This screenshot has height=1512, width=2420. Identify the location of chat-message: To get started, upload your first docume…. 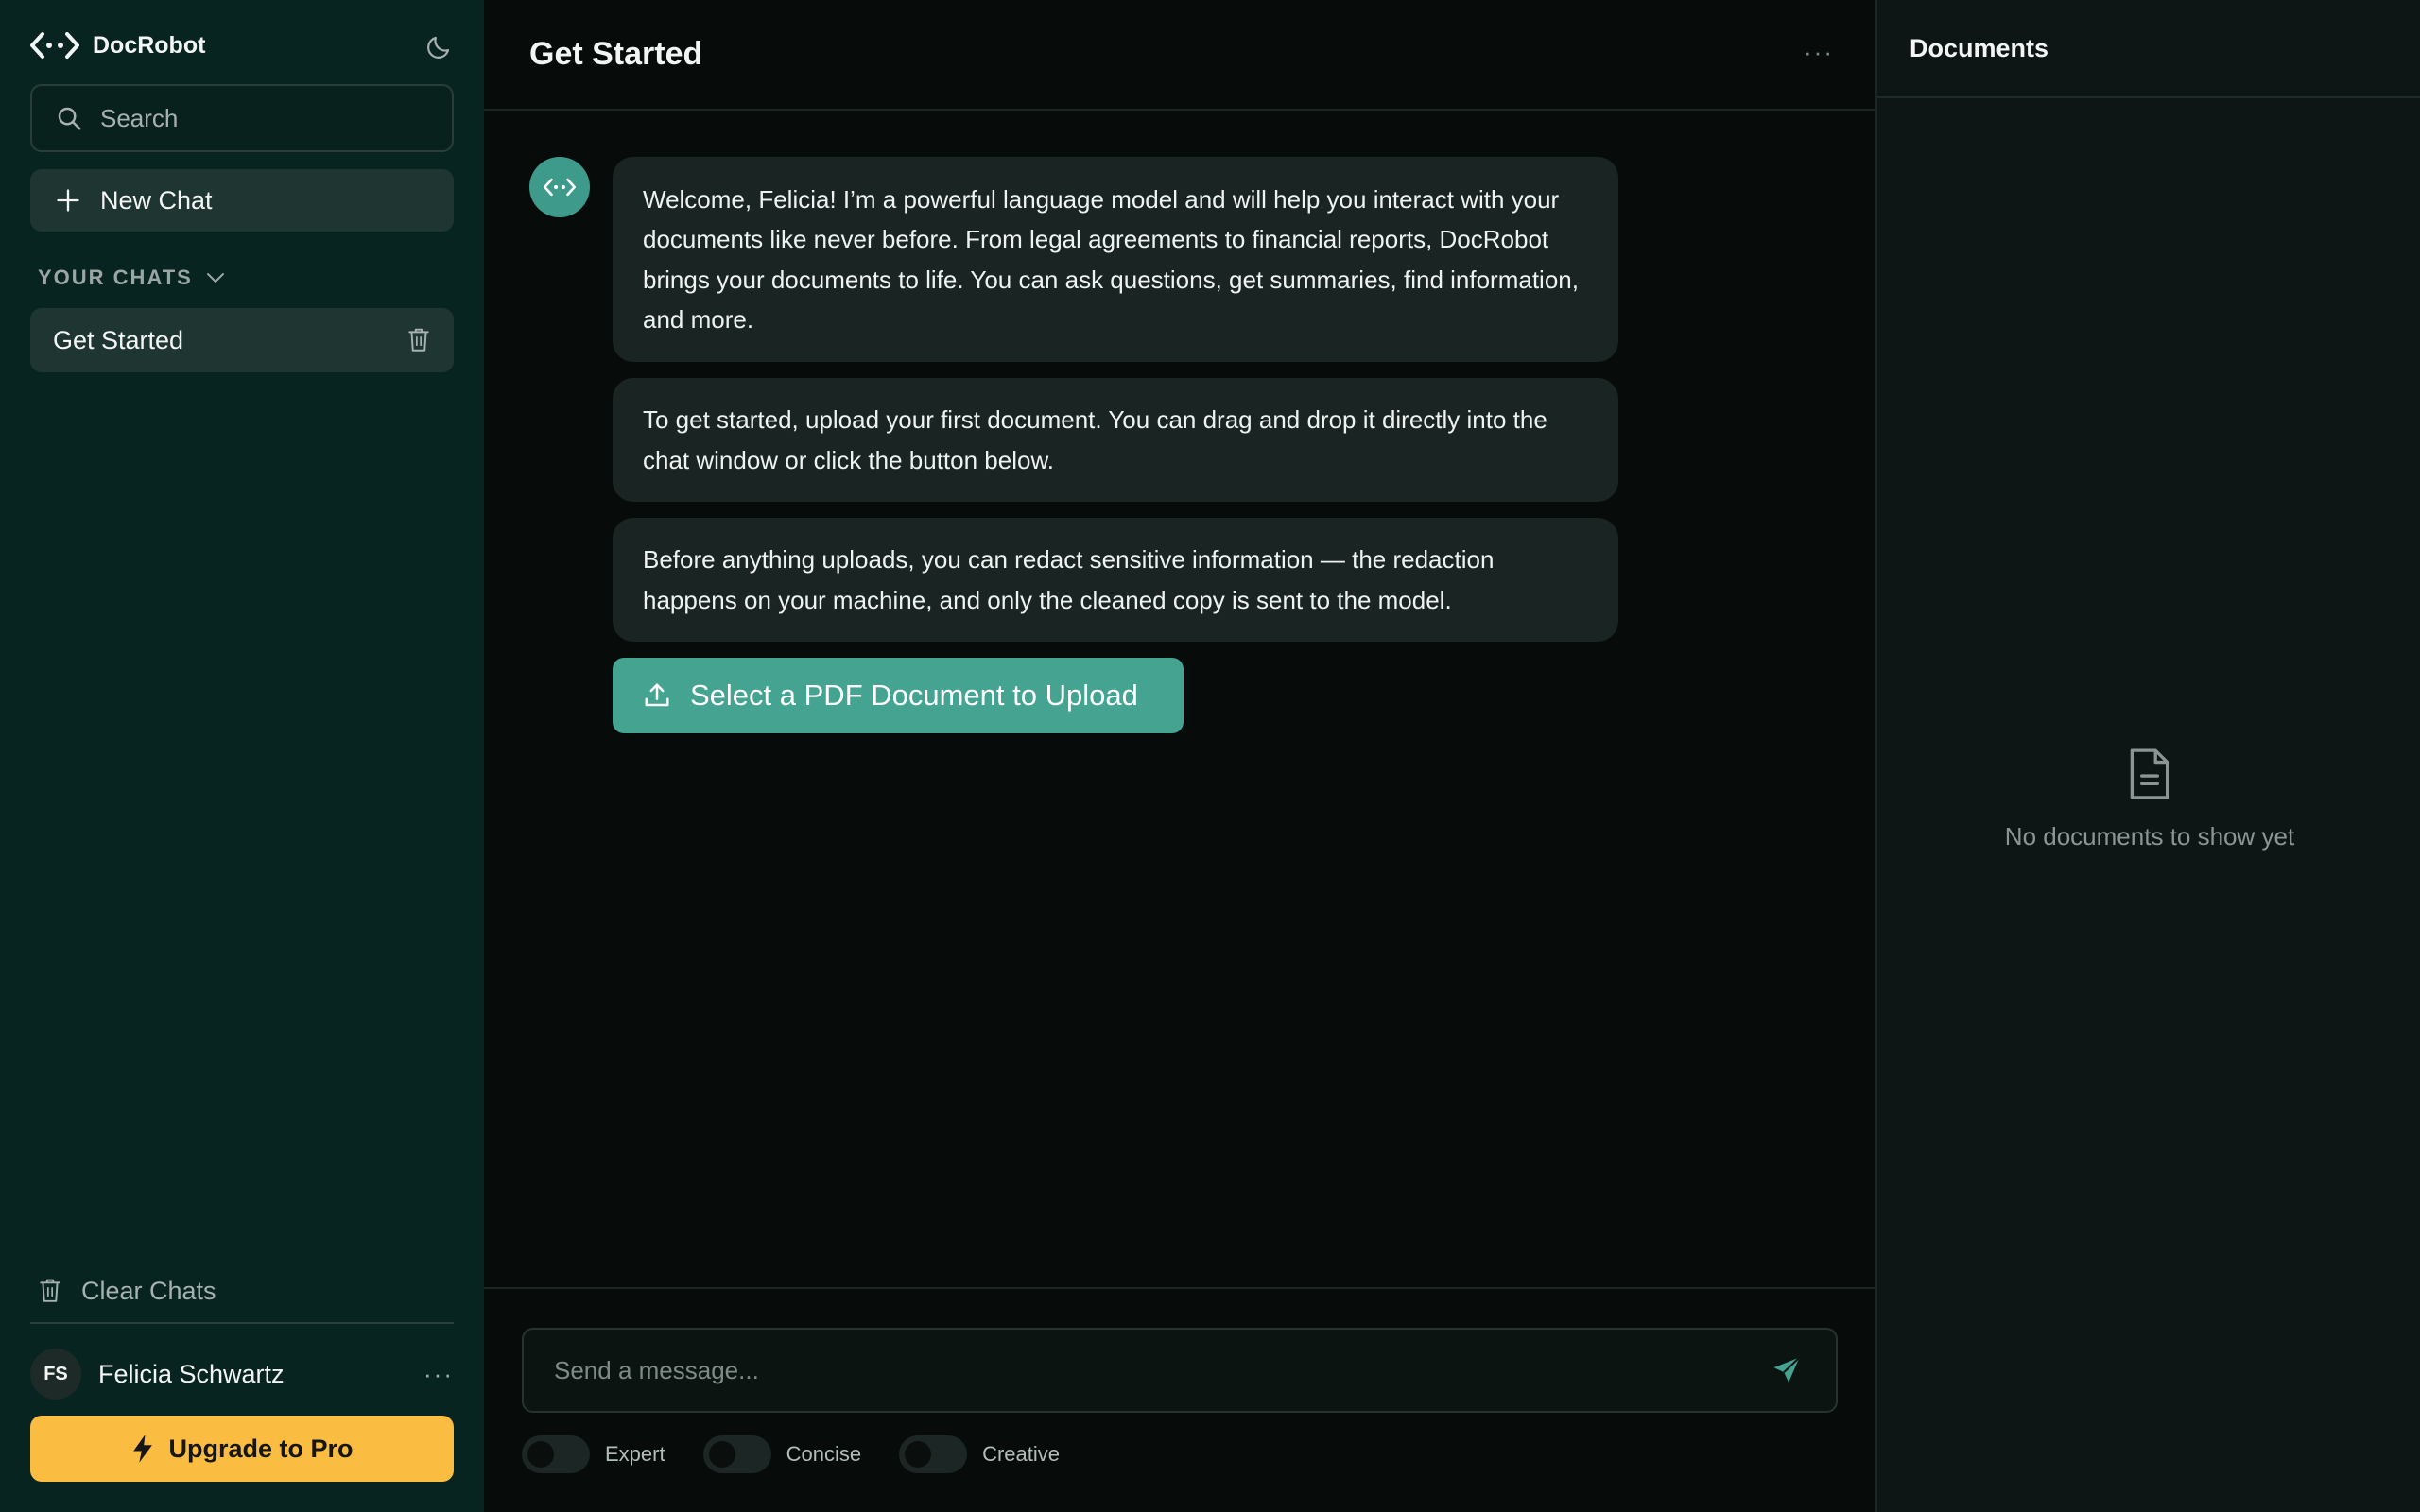
(1115, 440).